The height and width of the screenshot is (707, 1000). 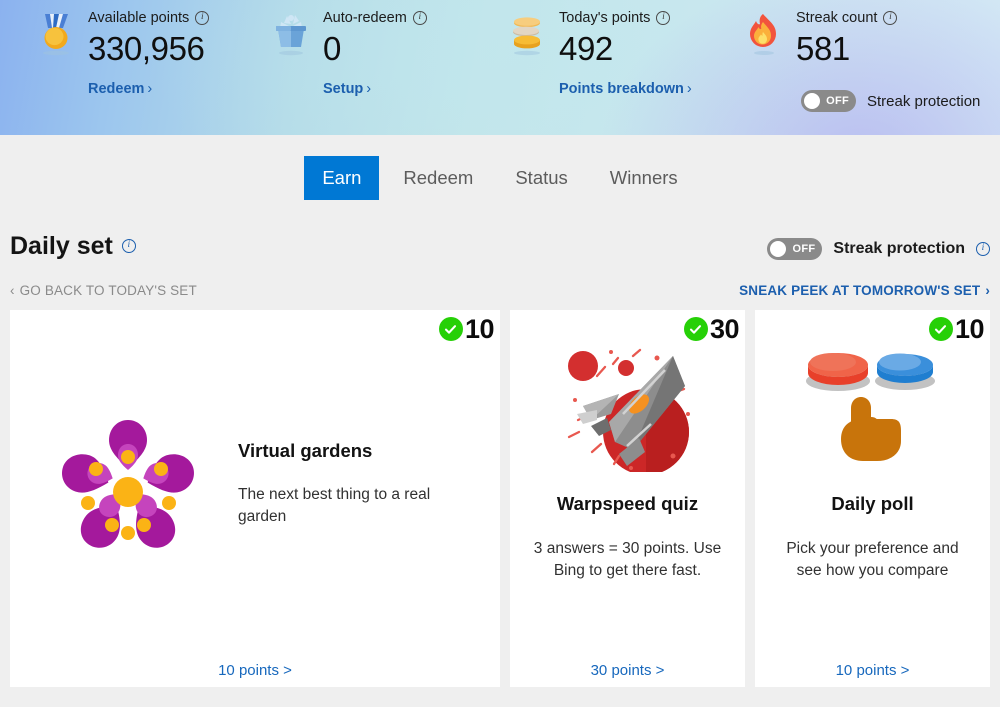 I want to click on rewards-tabs: Earn Redeem Status Winners, so click(x=500, y=177).